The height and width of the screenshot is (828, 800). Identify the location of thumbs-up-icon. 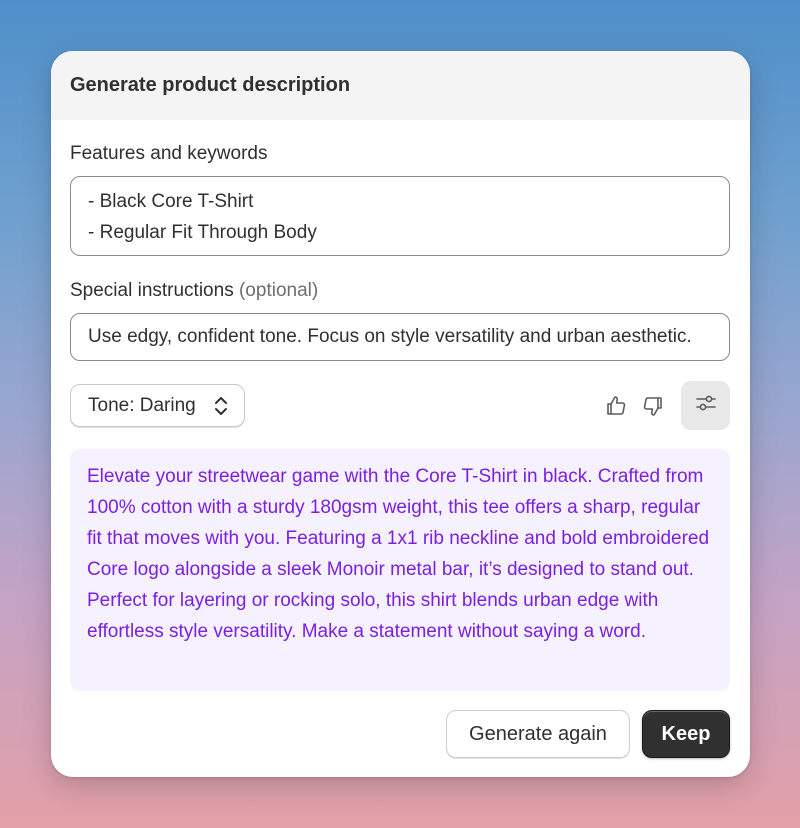
(616, 406).